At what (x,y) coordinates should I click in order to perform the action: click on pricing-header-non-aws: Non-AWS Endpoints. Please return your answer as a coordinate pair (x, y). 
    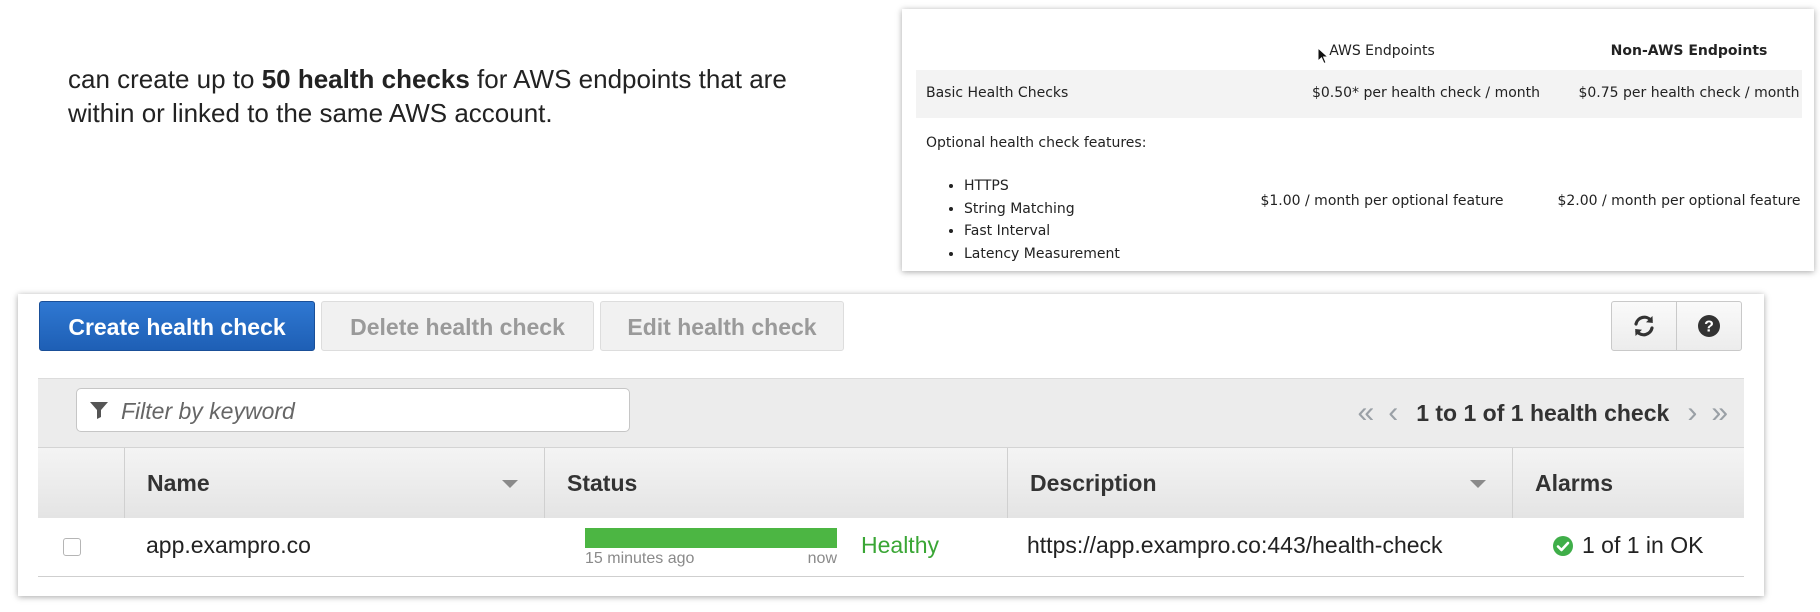
    Looking at the image, I should click on (1689, 51).